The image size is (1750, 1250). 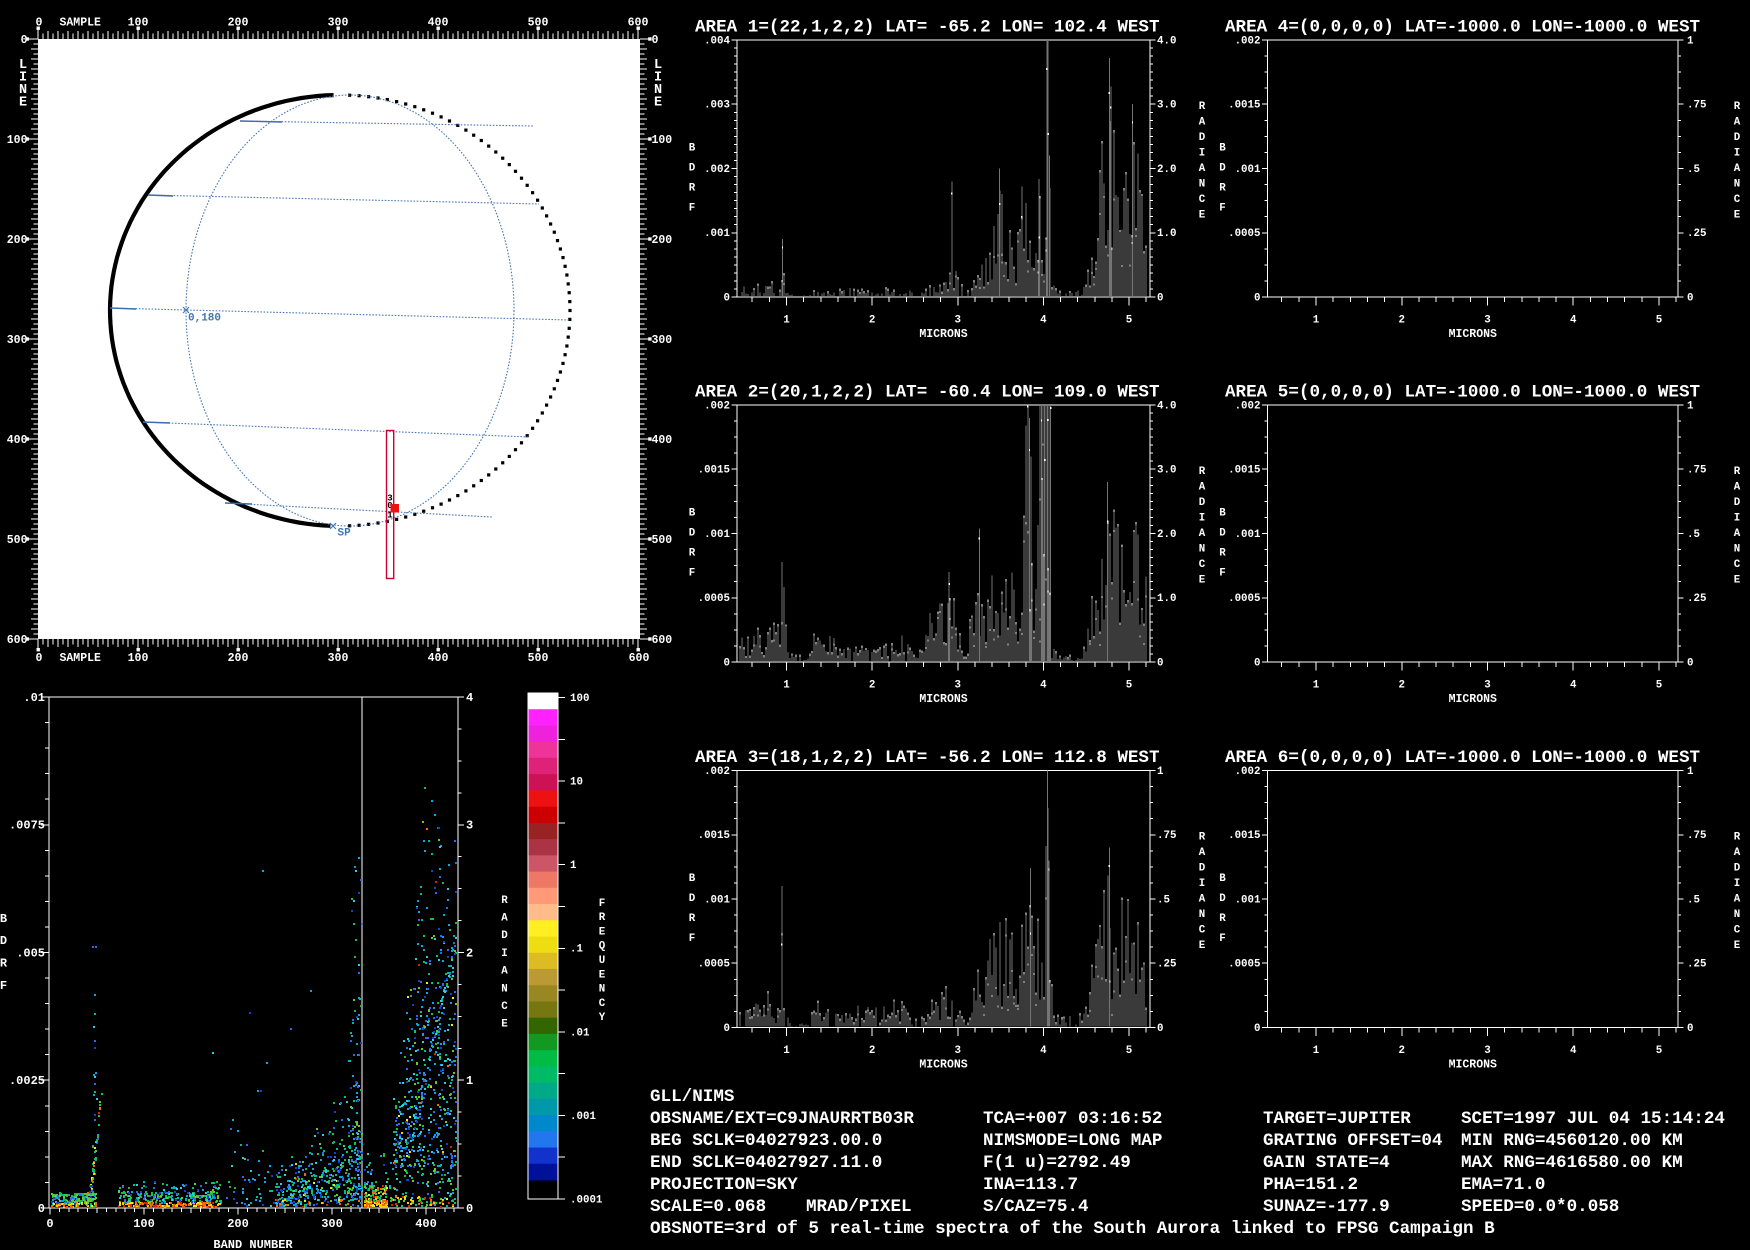 What do you see at coordinates (662, 340) in the screenshot?
I see `svg-text: 300` at bounding box center [662, 340].